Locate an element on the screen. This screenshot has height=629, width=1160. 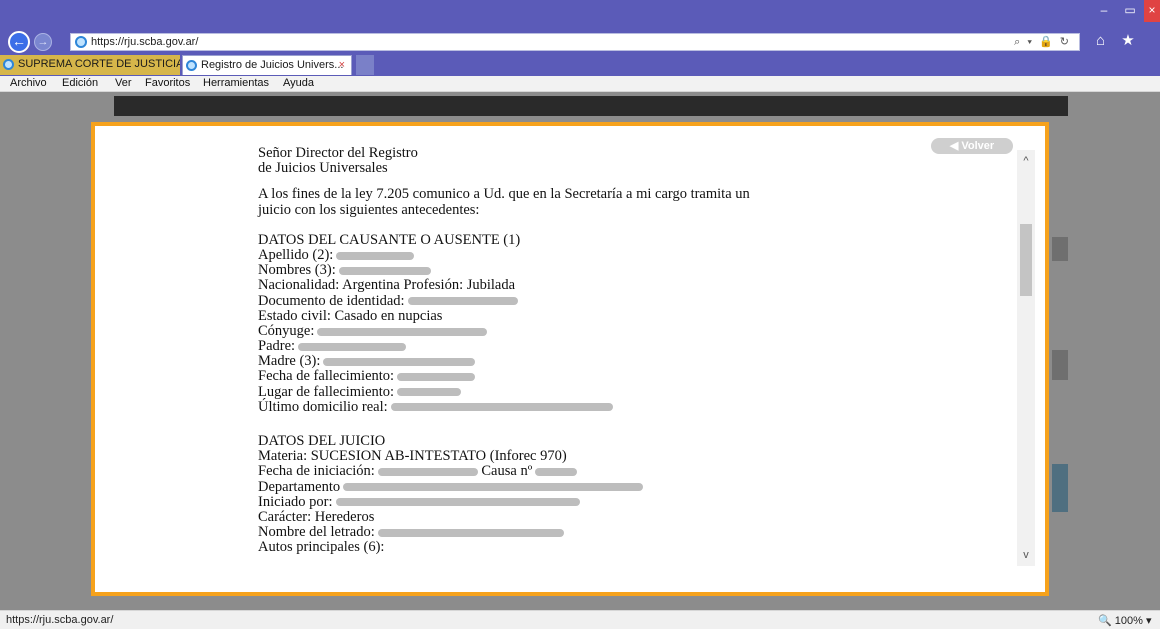
intro-line: juicio con los siguientes antecedentes: is located at coordinates (369, 209).